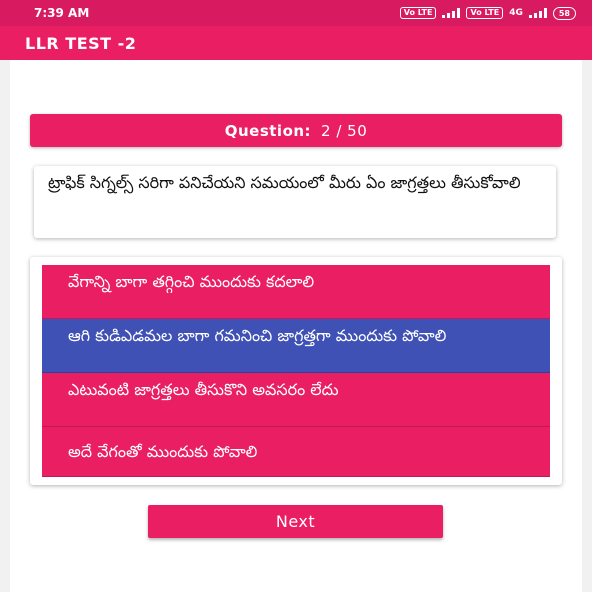 The width and height of the screenshot is (592, 592). What do you see at coordinates (295, 521) in the screenshot?
I see `next-button: Next` at bounding box center [295, 521].